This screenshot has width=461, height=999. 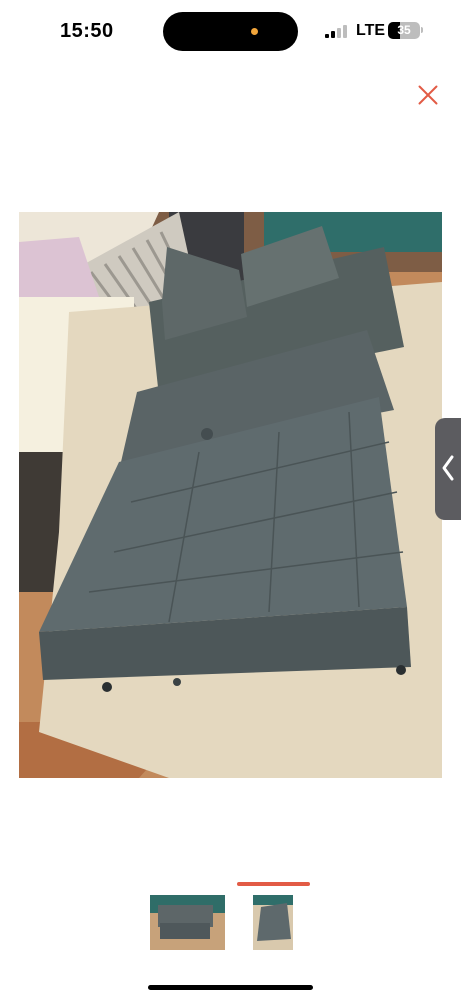 I want to click on battery-icon: 35, so click(x=404, y=30).